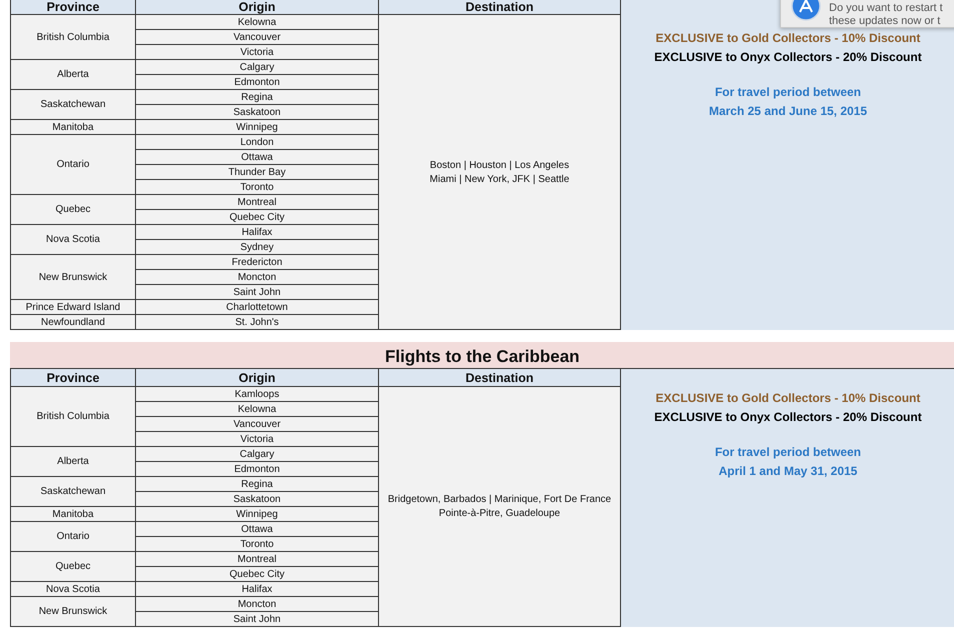 Image resolution: width=954 pixels, height=628 pixels. Describe the element at coordinates (806, 10) in the screenshot. I see `app-store-icon` at that location.